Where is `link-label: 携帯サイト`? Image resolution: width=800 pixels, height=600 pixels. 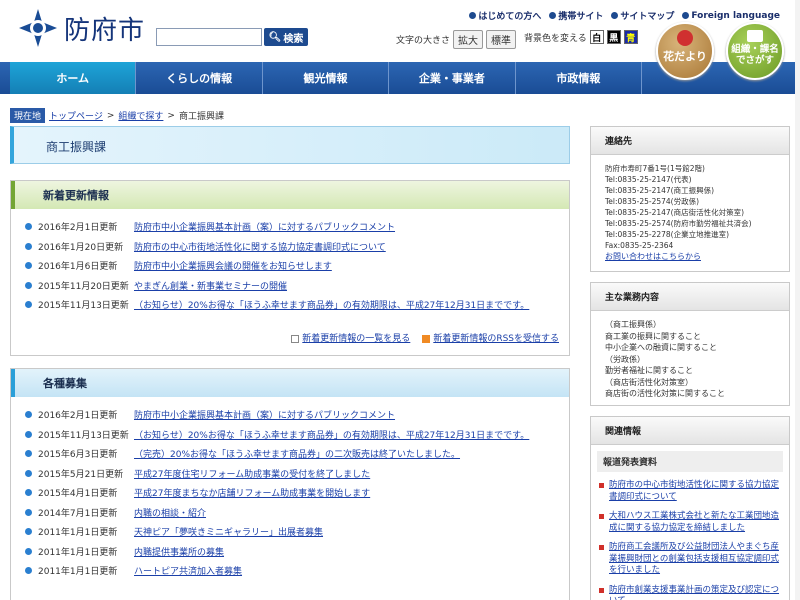
link-label: 携帯サイト is located at coordinates (581, 17).